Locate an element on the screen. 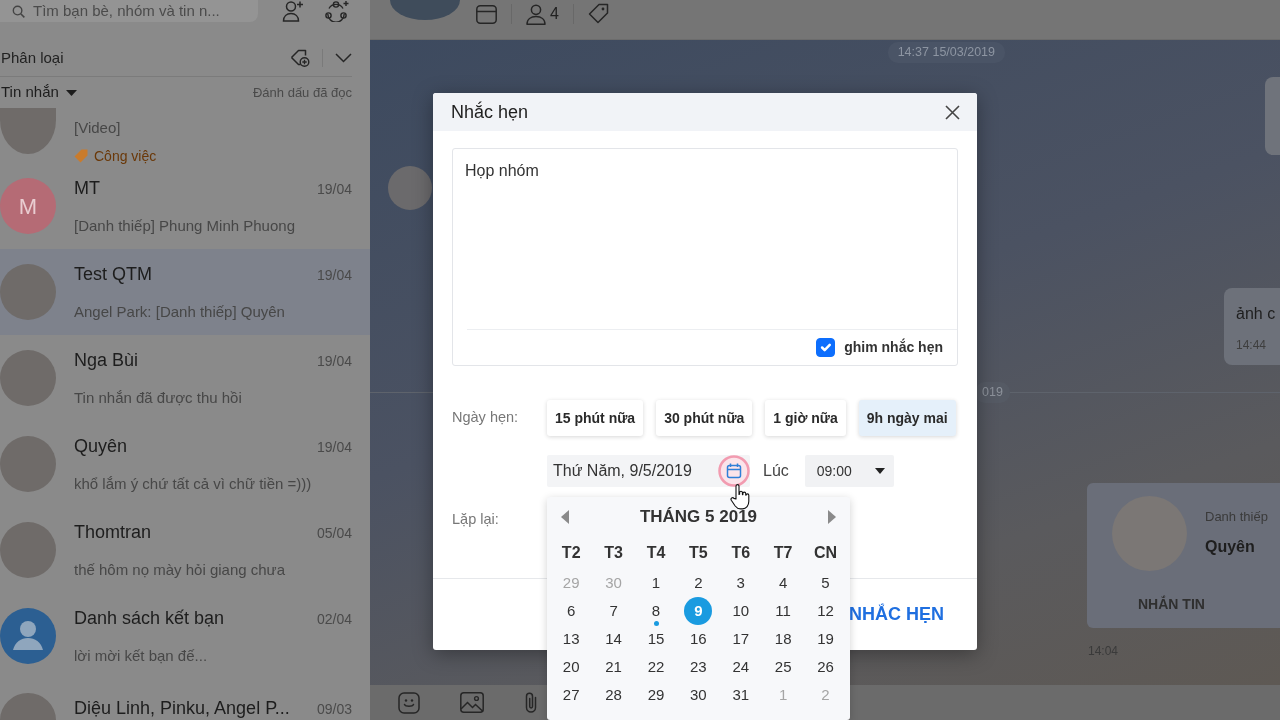  calendar-day: 8 is located at coordinates (655, 611).